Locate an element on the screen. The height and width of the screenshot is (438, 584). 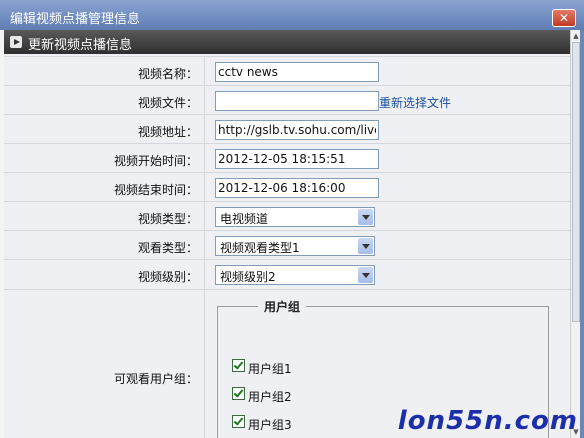
section-title: 更新视频点播信息 is located at coordinates (80, 45).